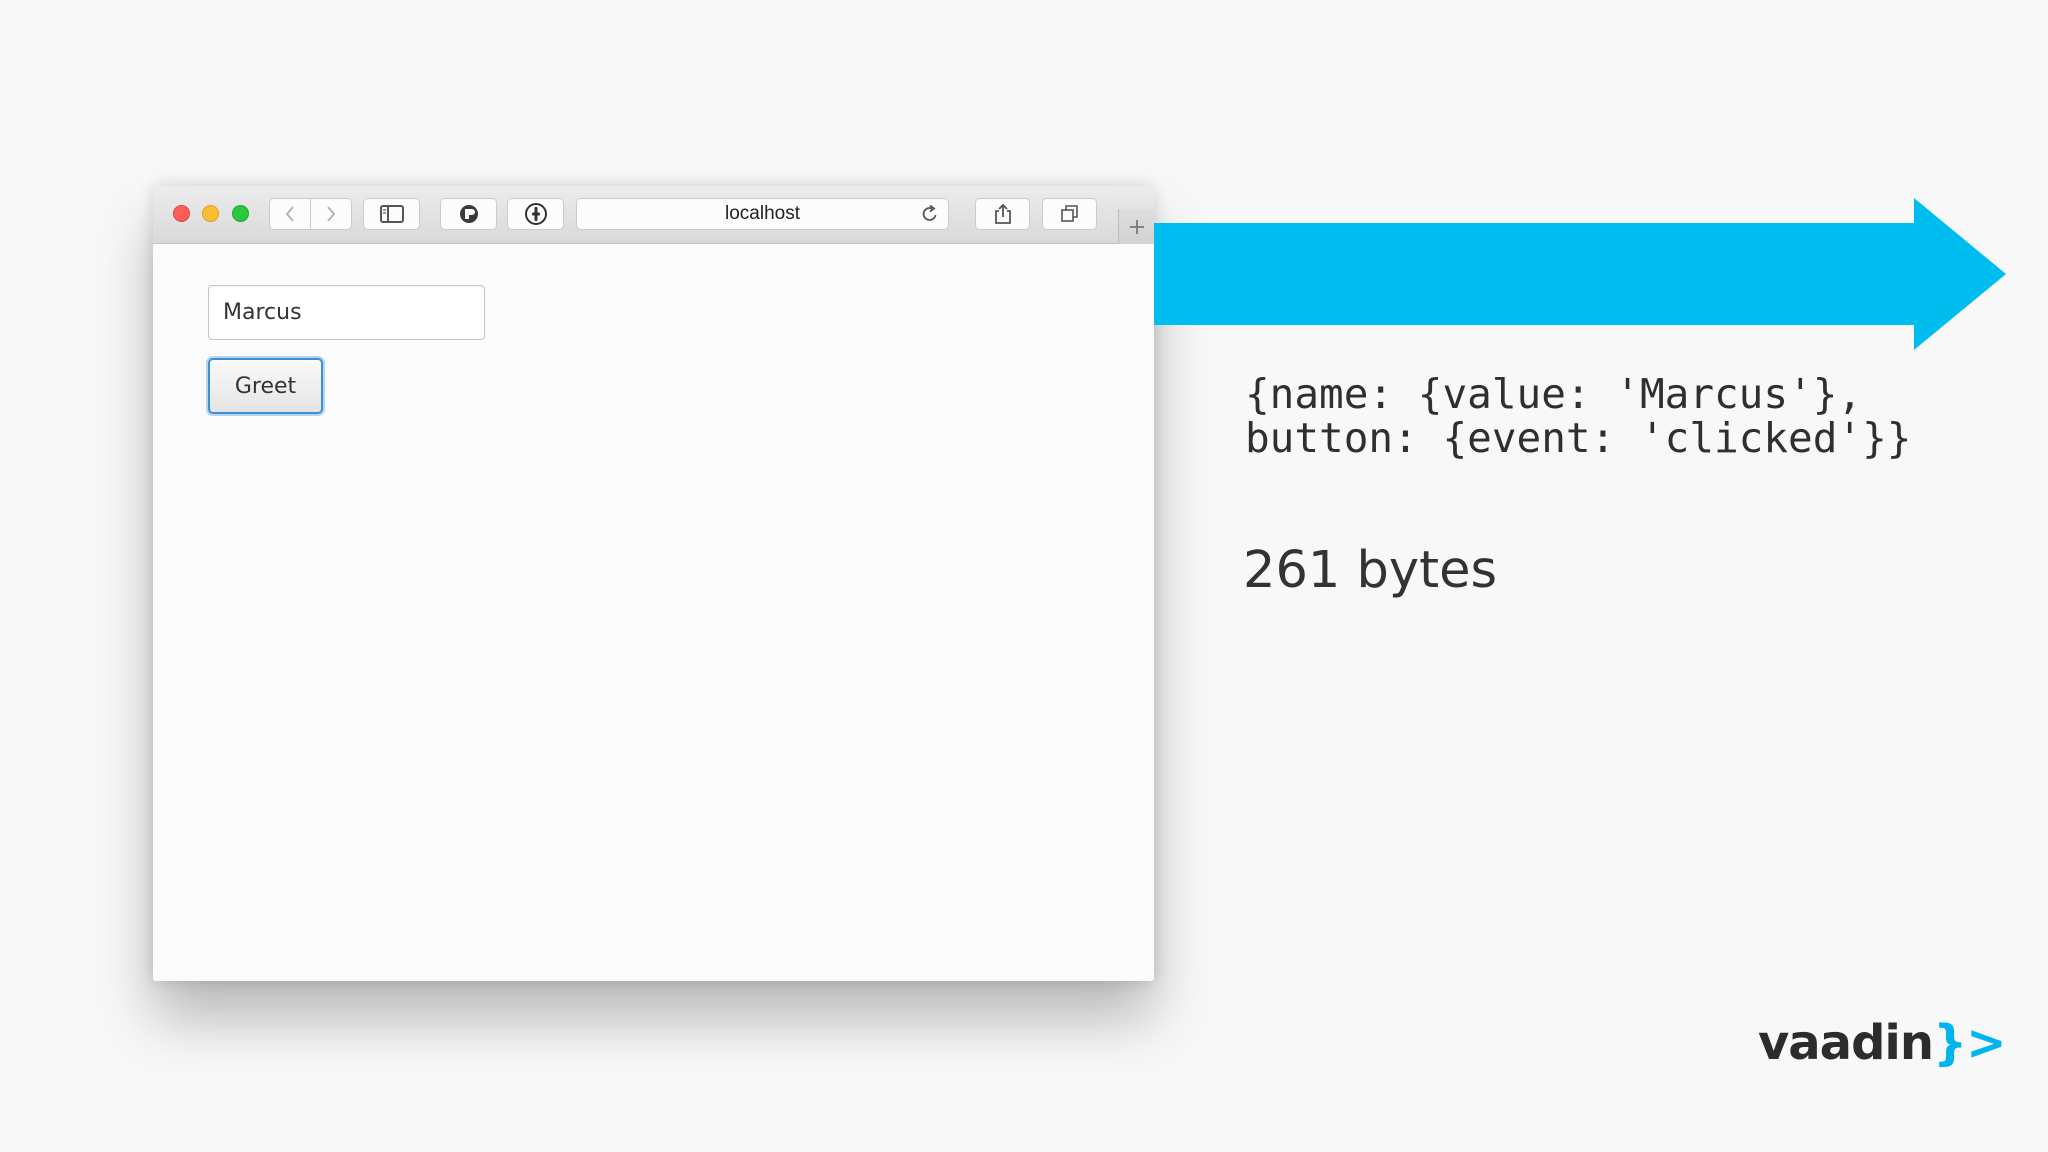 The width and height of the screenshot is (2048, 1152). I want to click on logo-mark-icon: }>, so click(1969, 1043).